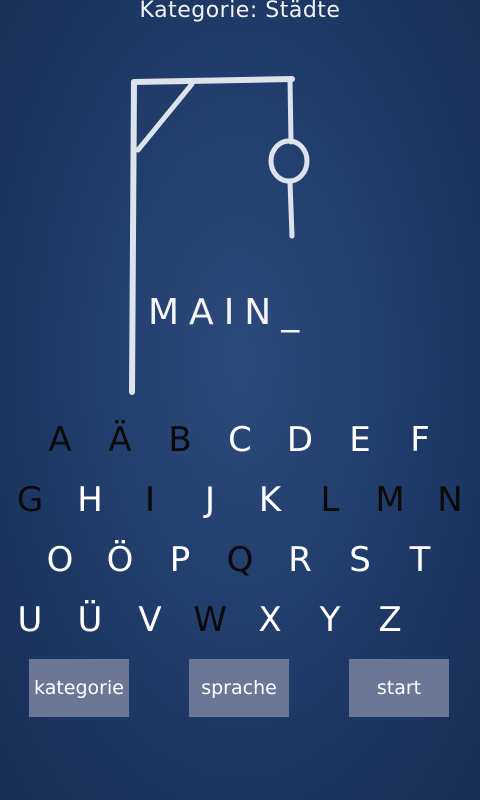 The image size is (480, 800). Describe the element at coordinates (390, 500) in the screenshot. I see `letter-key-m: M` at that location.